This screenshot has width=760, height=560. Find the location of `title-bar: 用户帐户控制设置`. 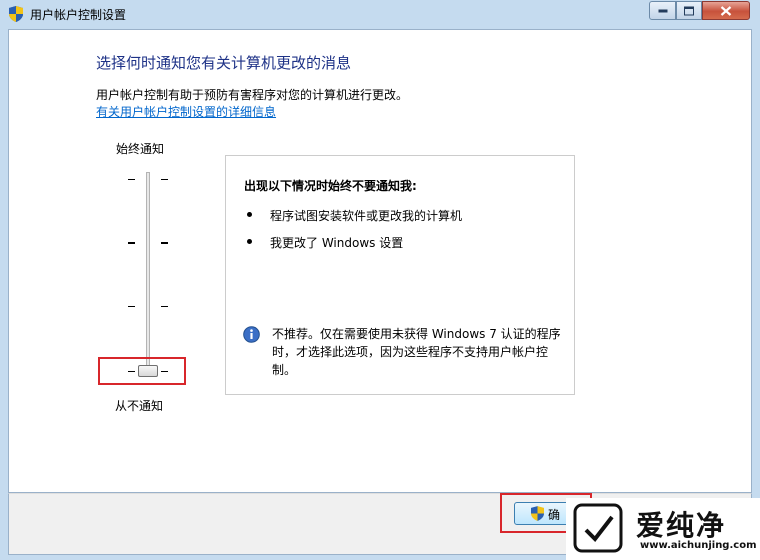

title-bar: 用户帐户控制设置 is located at coordinates (380, 14).